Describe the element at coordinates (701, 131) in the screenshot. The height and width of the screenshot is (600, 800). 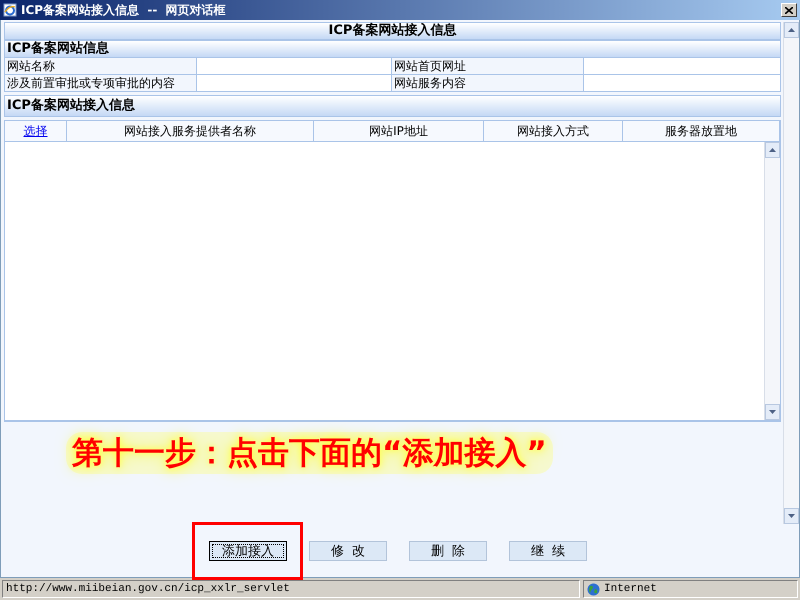
I see `column-header: 服务器放置地` at that location.